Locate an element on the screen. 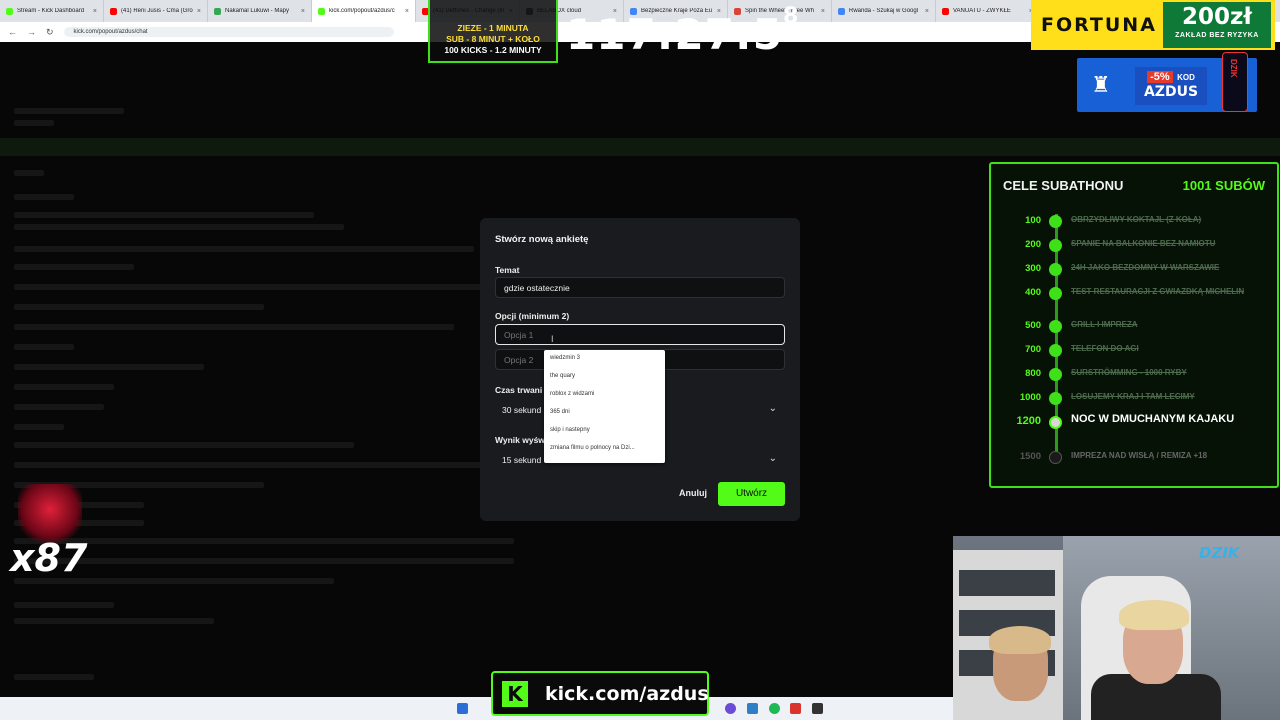 The image size is (1280, 720). terminal-icon is located at coordinates (817, 708).